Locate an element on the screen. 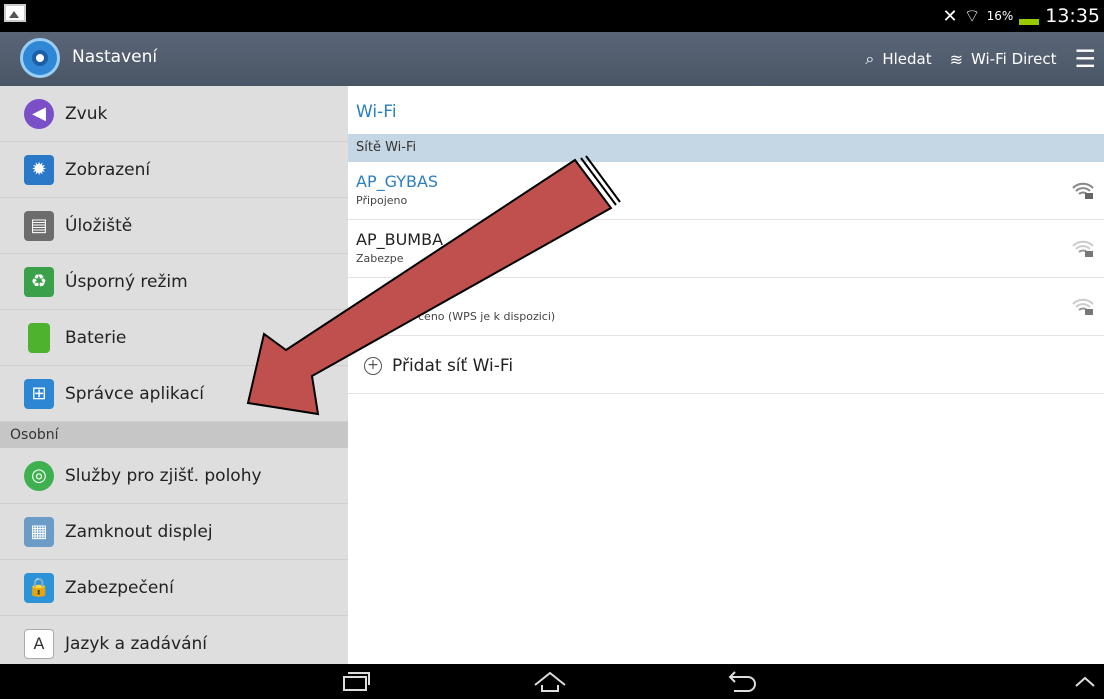 The height and width of the screenshot is (699, 1104). sidebar-item-label: Správce aplikací is located at coordinates (134, 393).